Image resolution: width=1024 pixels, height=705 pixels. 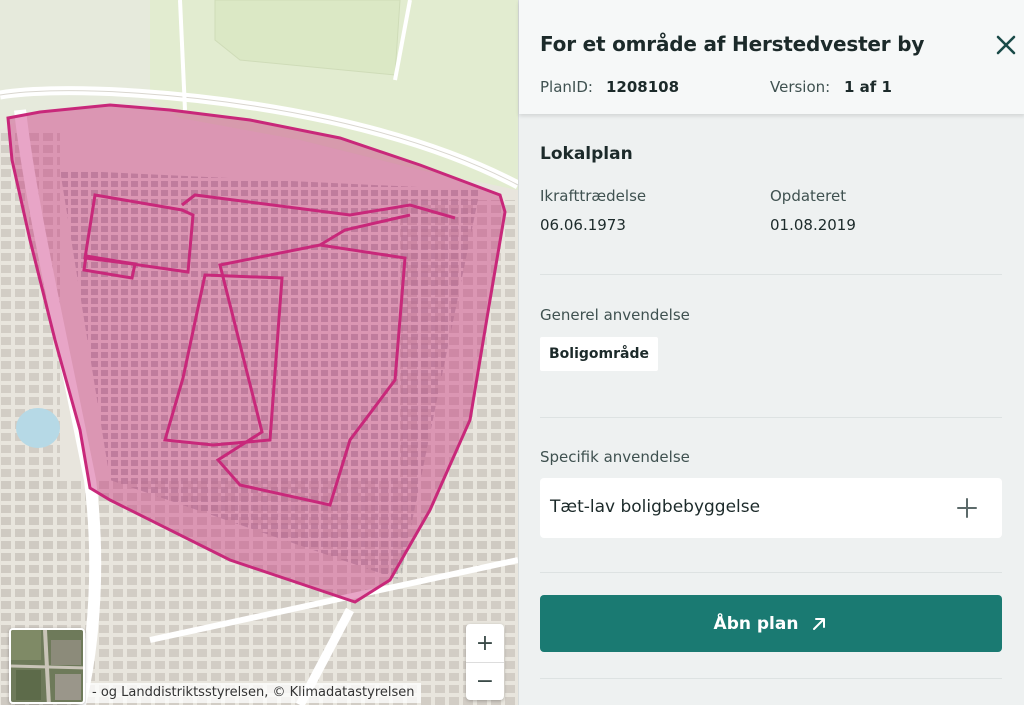 What do you see at coordinates (732, 44) in the screenshot?
I see `plan-title: For et område af Herstedvester by` at bounding box center [732, 44].